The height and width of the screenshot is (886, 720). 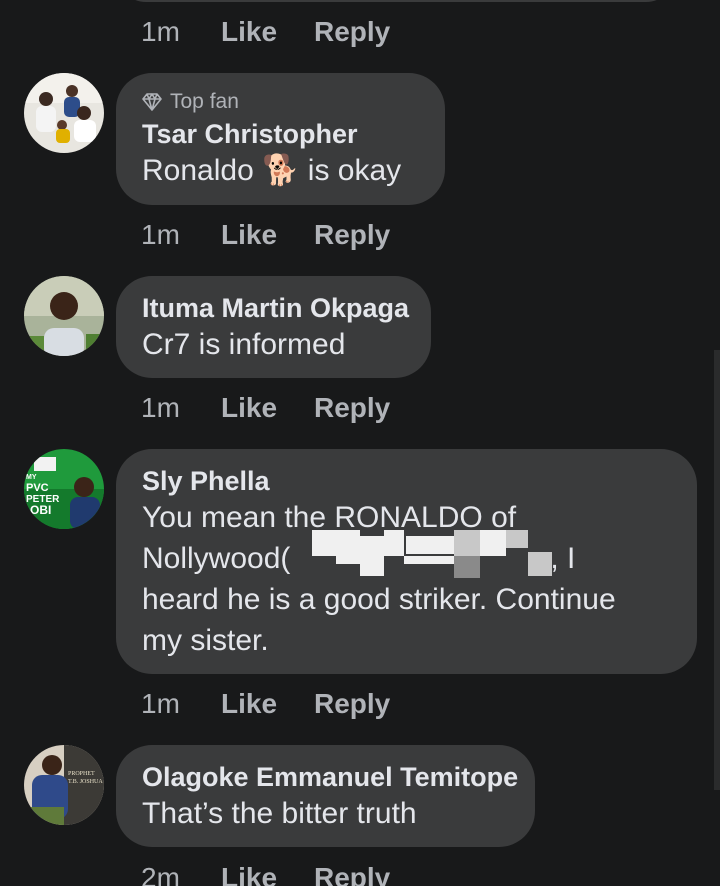 What do you see at coordinates (563, 559) in the screenshot?
I see `comment-text-part: , I` at bounding box center [563, 559].